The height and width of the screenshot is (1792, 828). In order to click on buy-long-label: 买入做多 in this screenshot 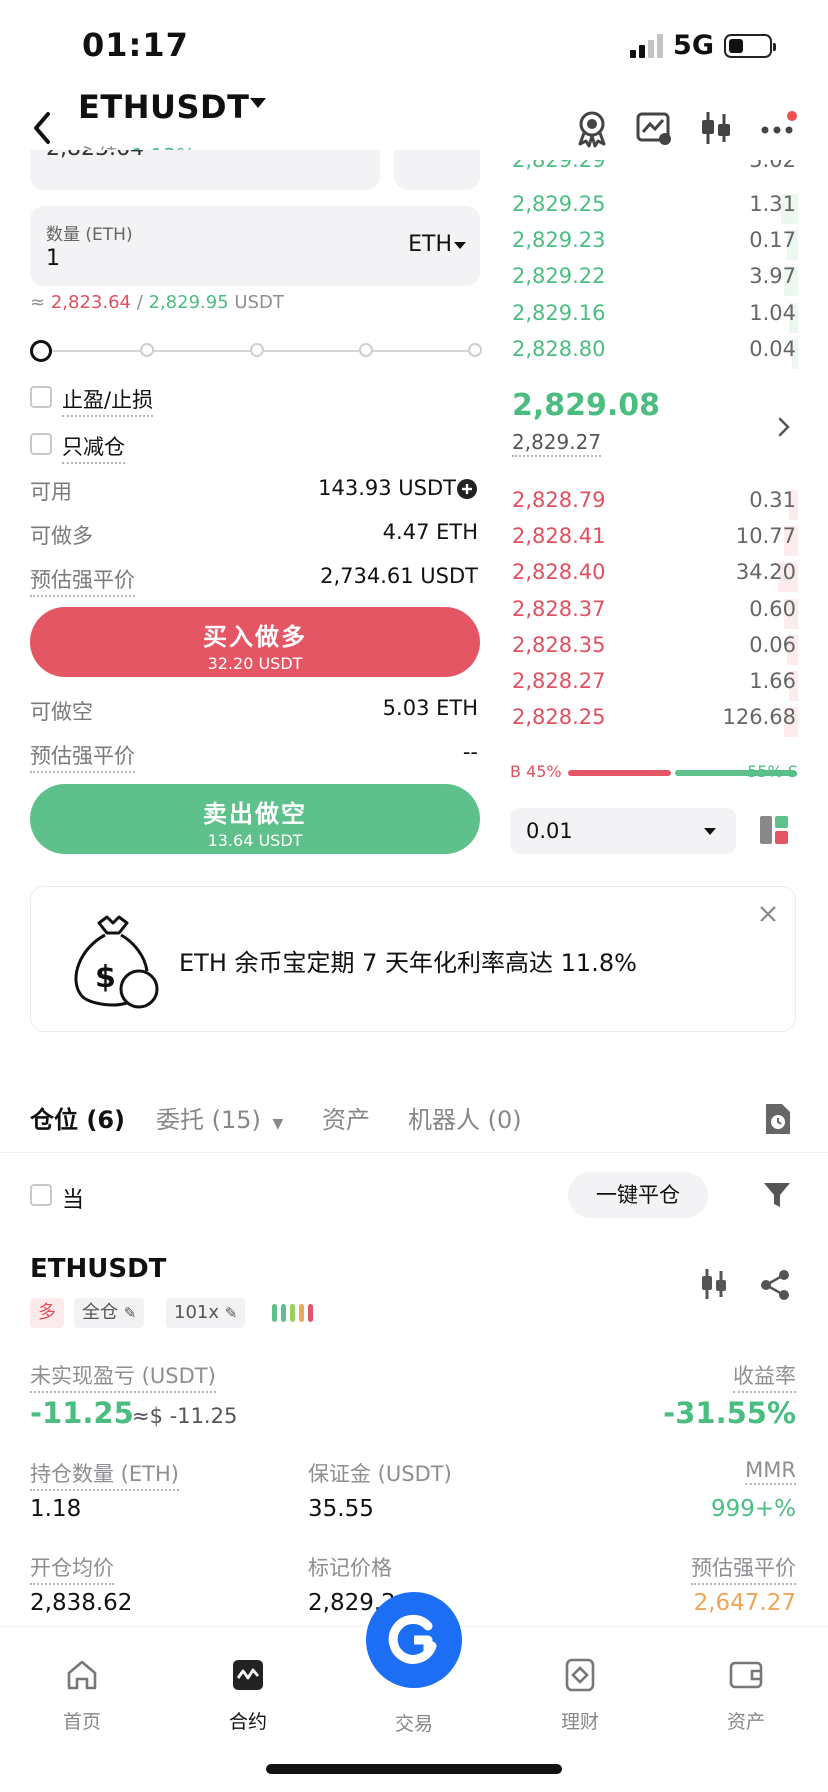, I will do `click(255, 637)`.